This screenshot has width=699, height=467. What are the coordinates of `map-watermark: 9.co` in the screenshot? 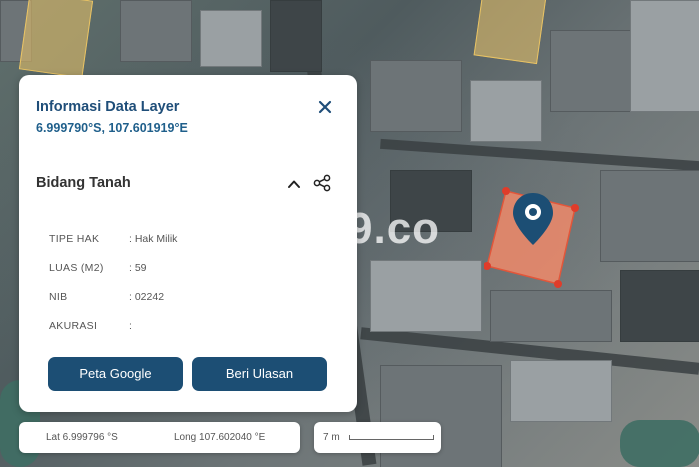 It's located at (394, 228).